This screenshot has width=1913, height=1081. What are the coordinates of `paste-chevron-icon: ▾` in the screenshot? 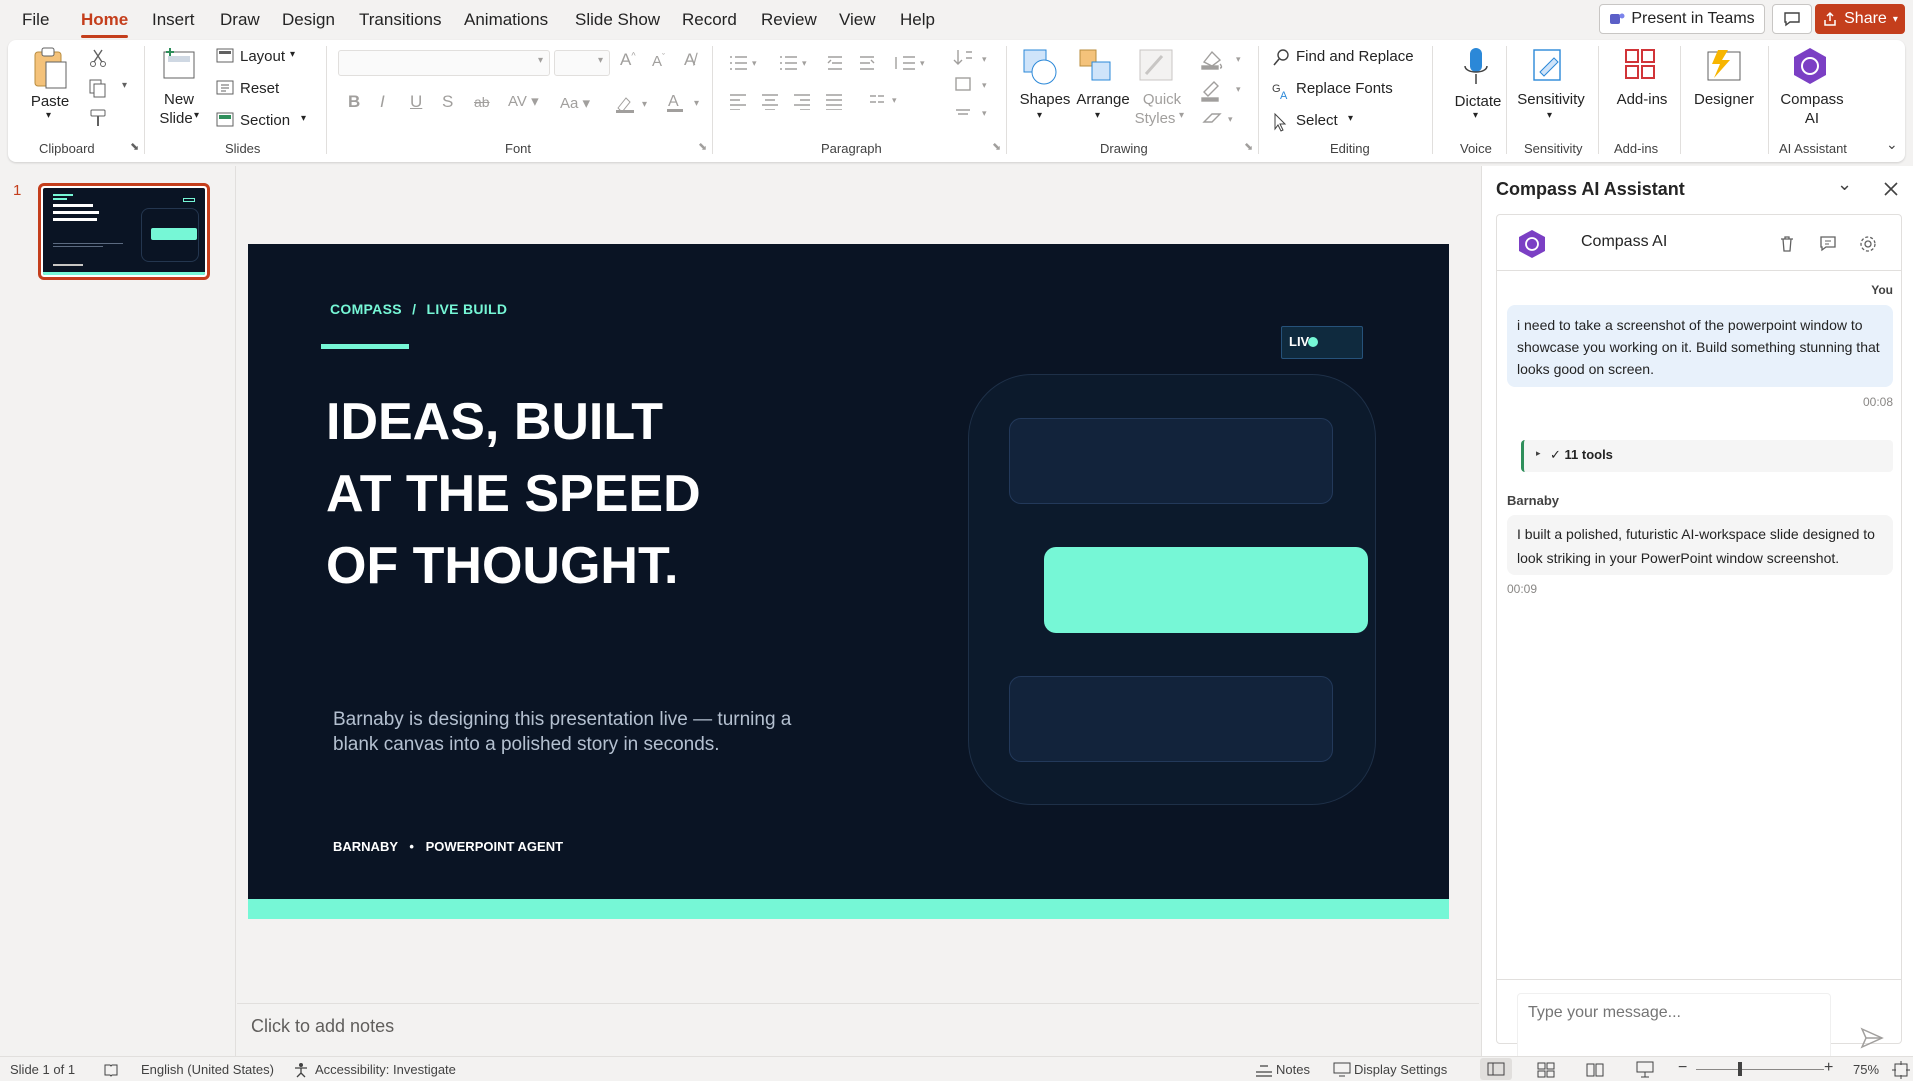 It's located at (48, 115).